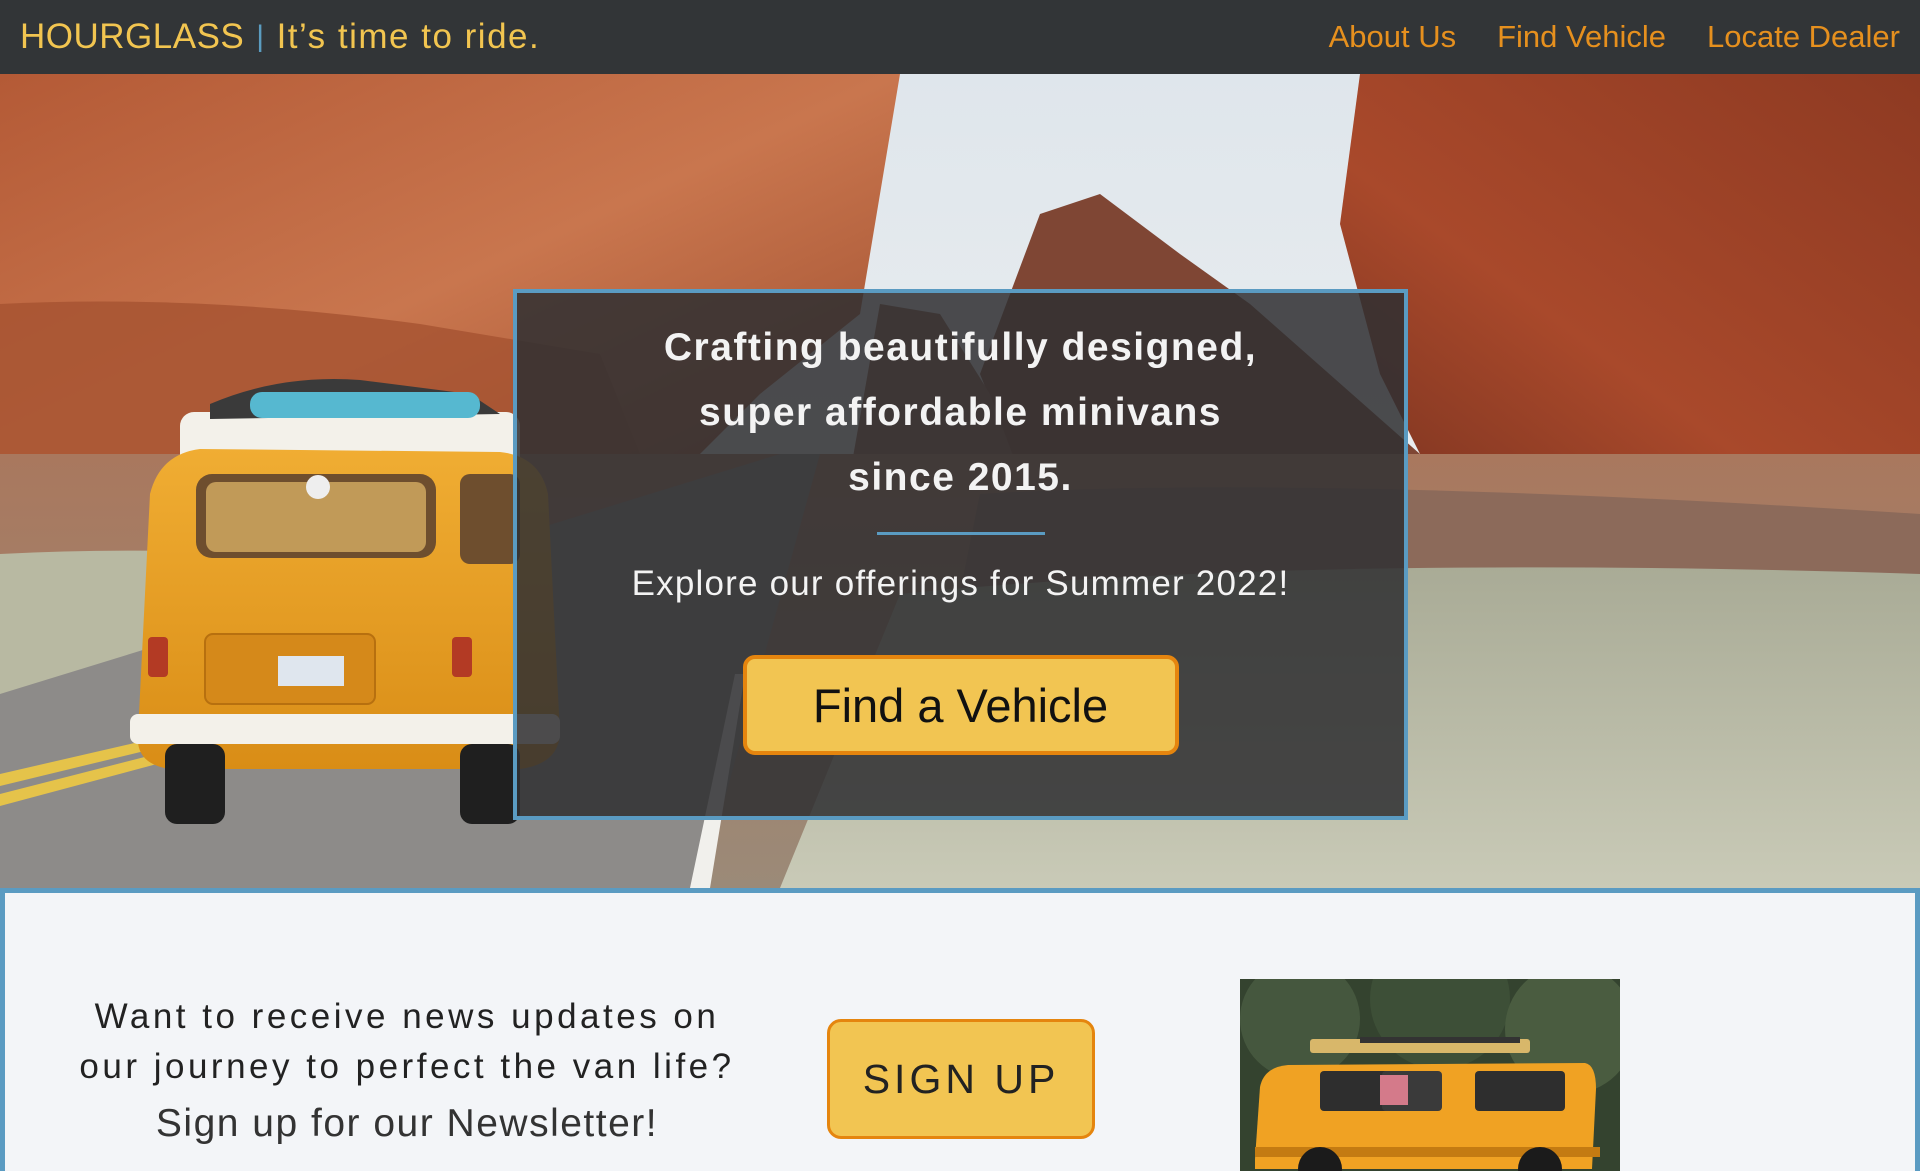  I want to click on van-thumbnail-image, so click(1430, 1075).